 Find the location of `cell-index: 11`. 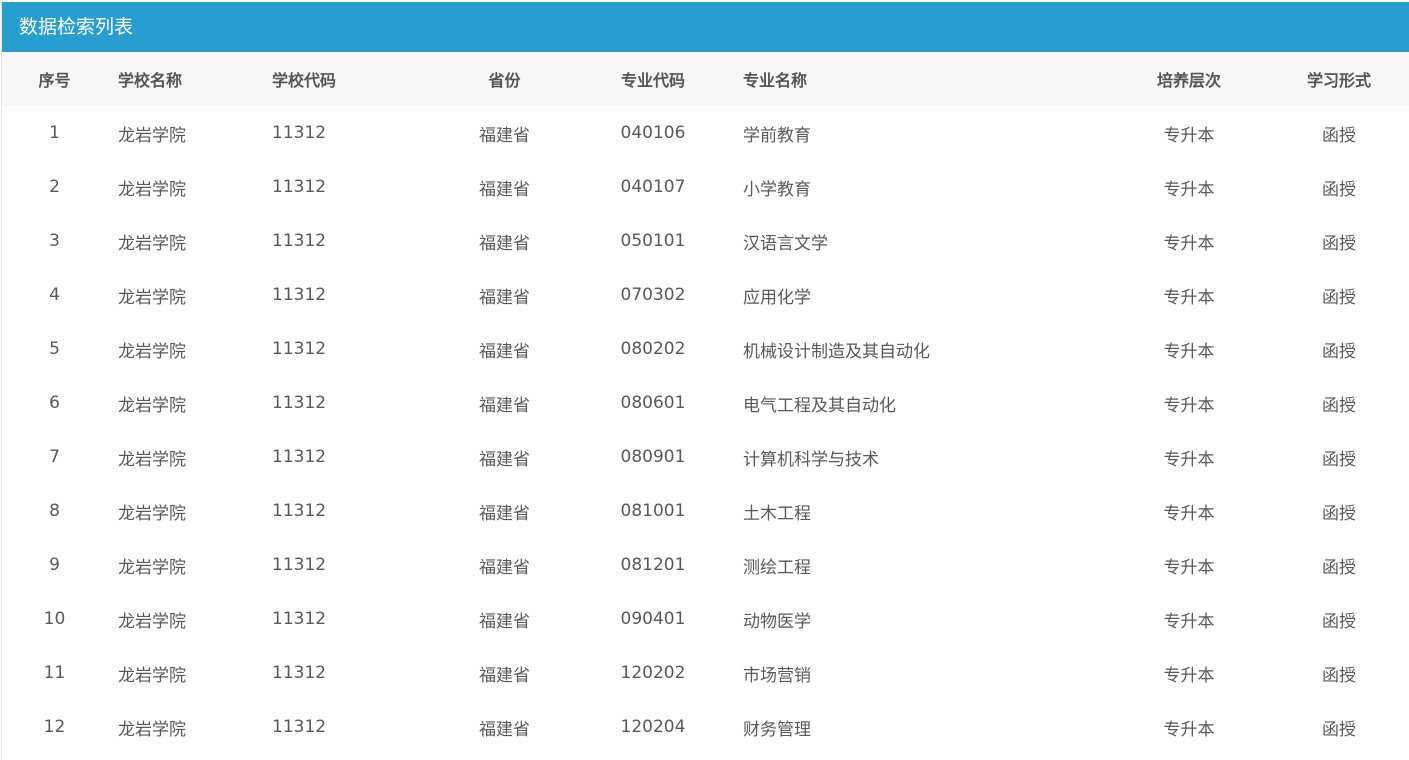

cell-index: 11 is located at coordinates (54, 673).